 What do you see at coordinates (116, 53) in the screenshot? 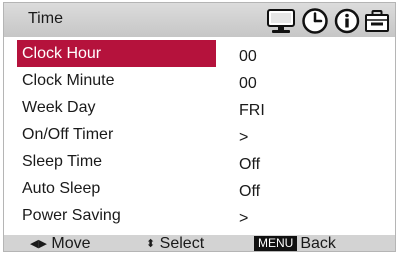
I see `menu-item-label: Clock Hour` at bounding box center [116, 53].